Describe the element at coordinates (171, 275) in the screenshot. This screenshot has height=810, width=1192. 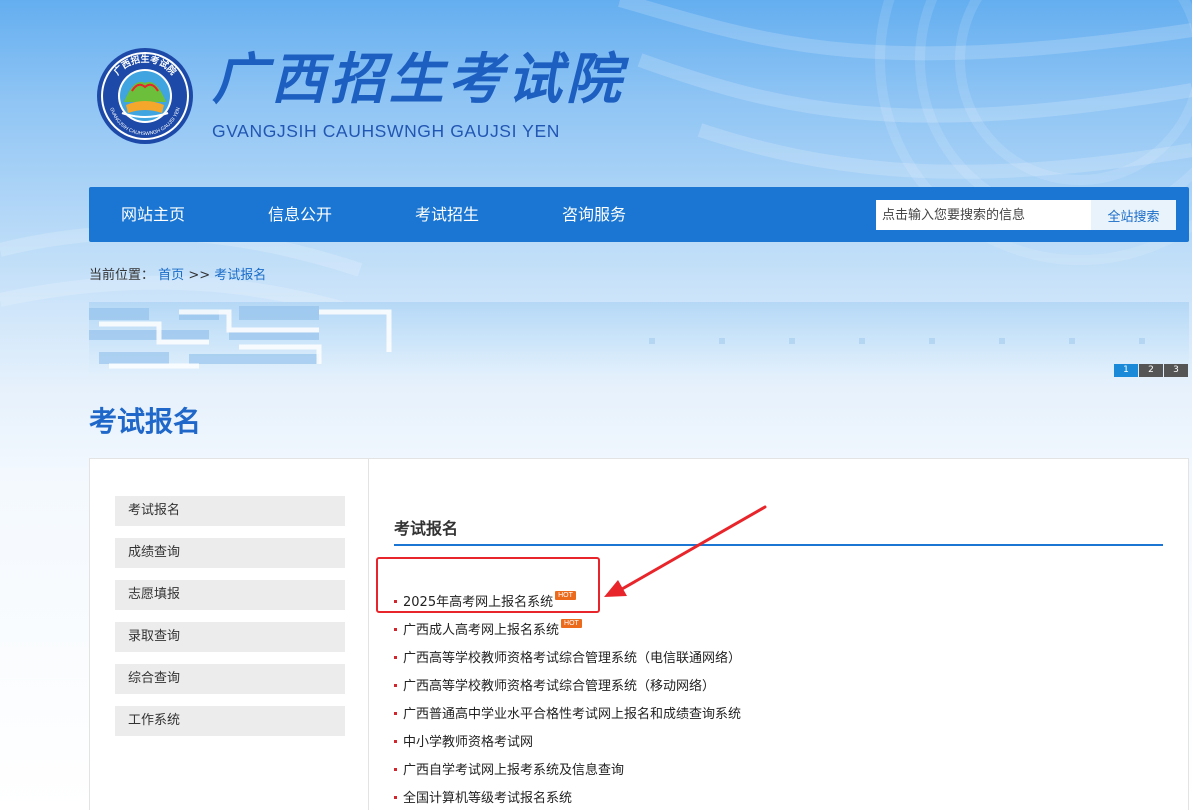
I see `breadcrumb-home-link: 首页` at that location.